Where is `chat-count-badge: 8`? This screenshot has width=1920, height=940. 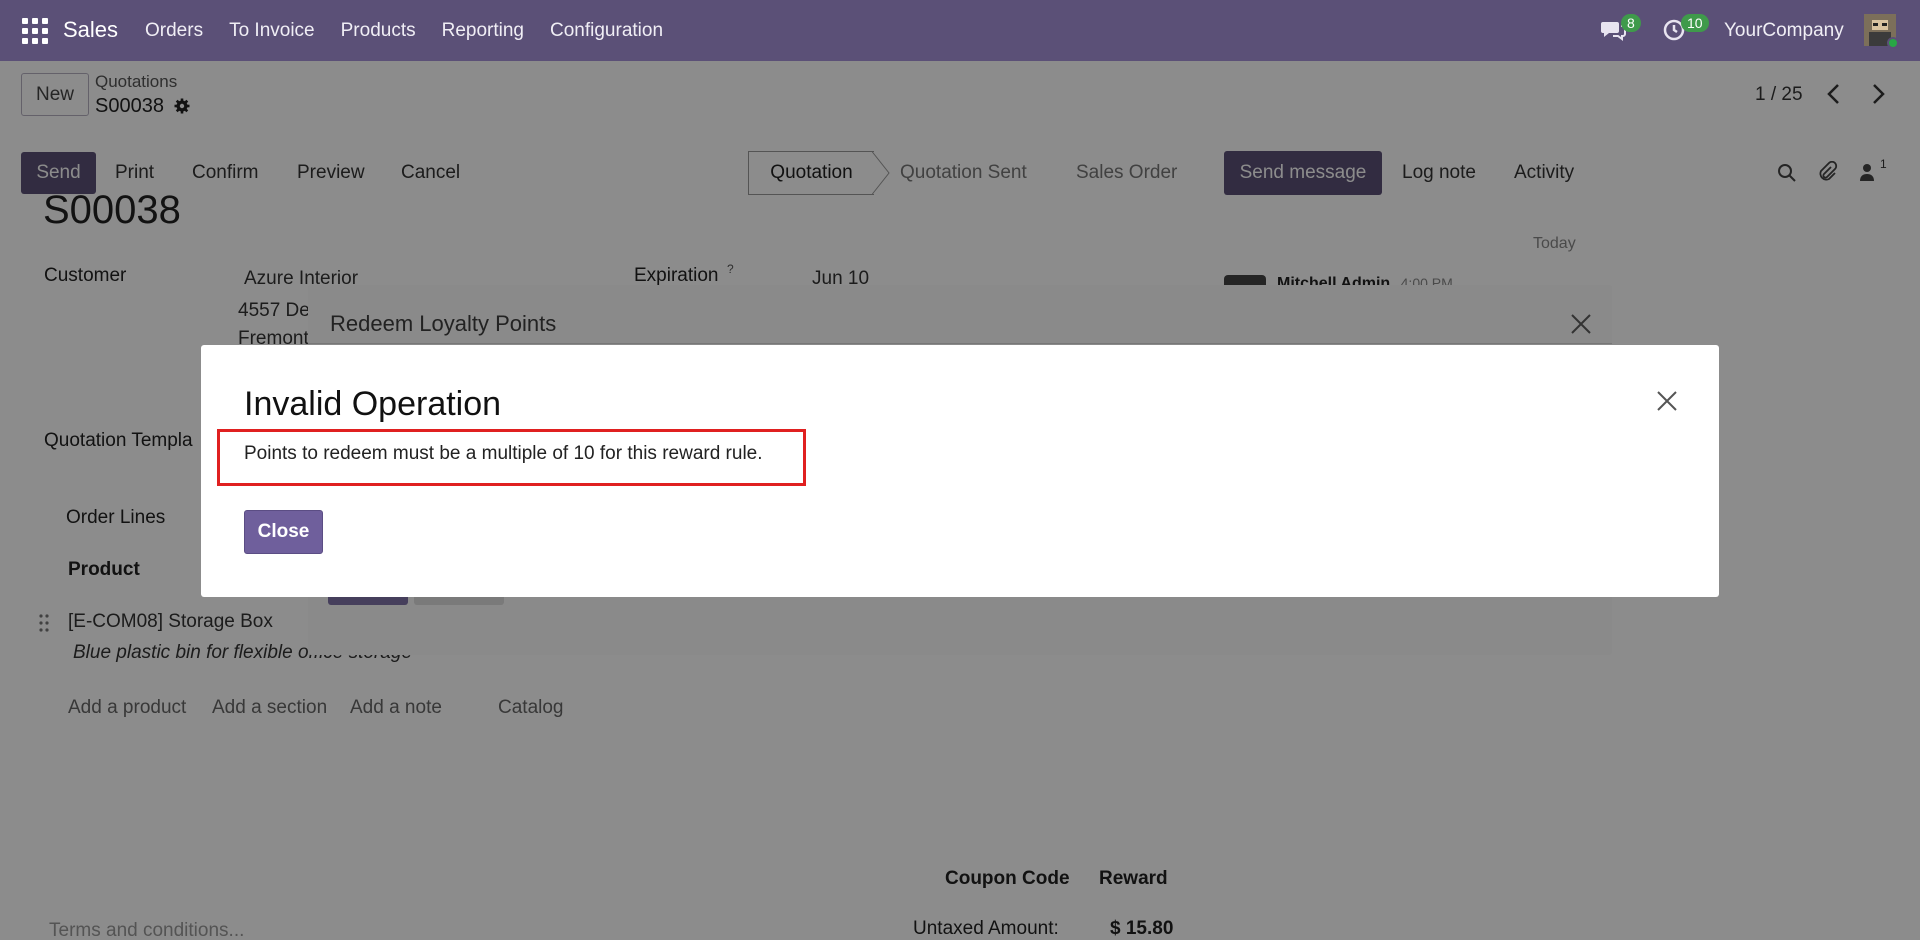 chat-count-badge: 8 is located at coordinates (1631, 23).